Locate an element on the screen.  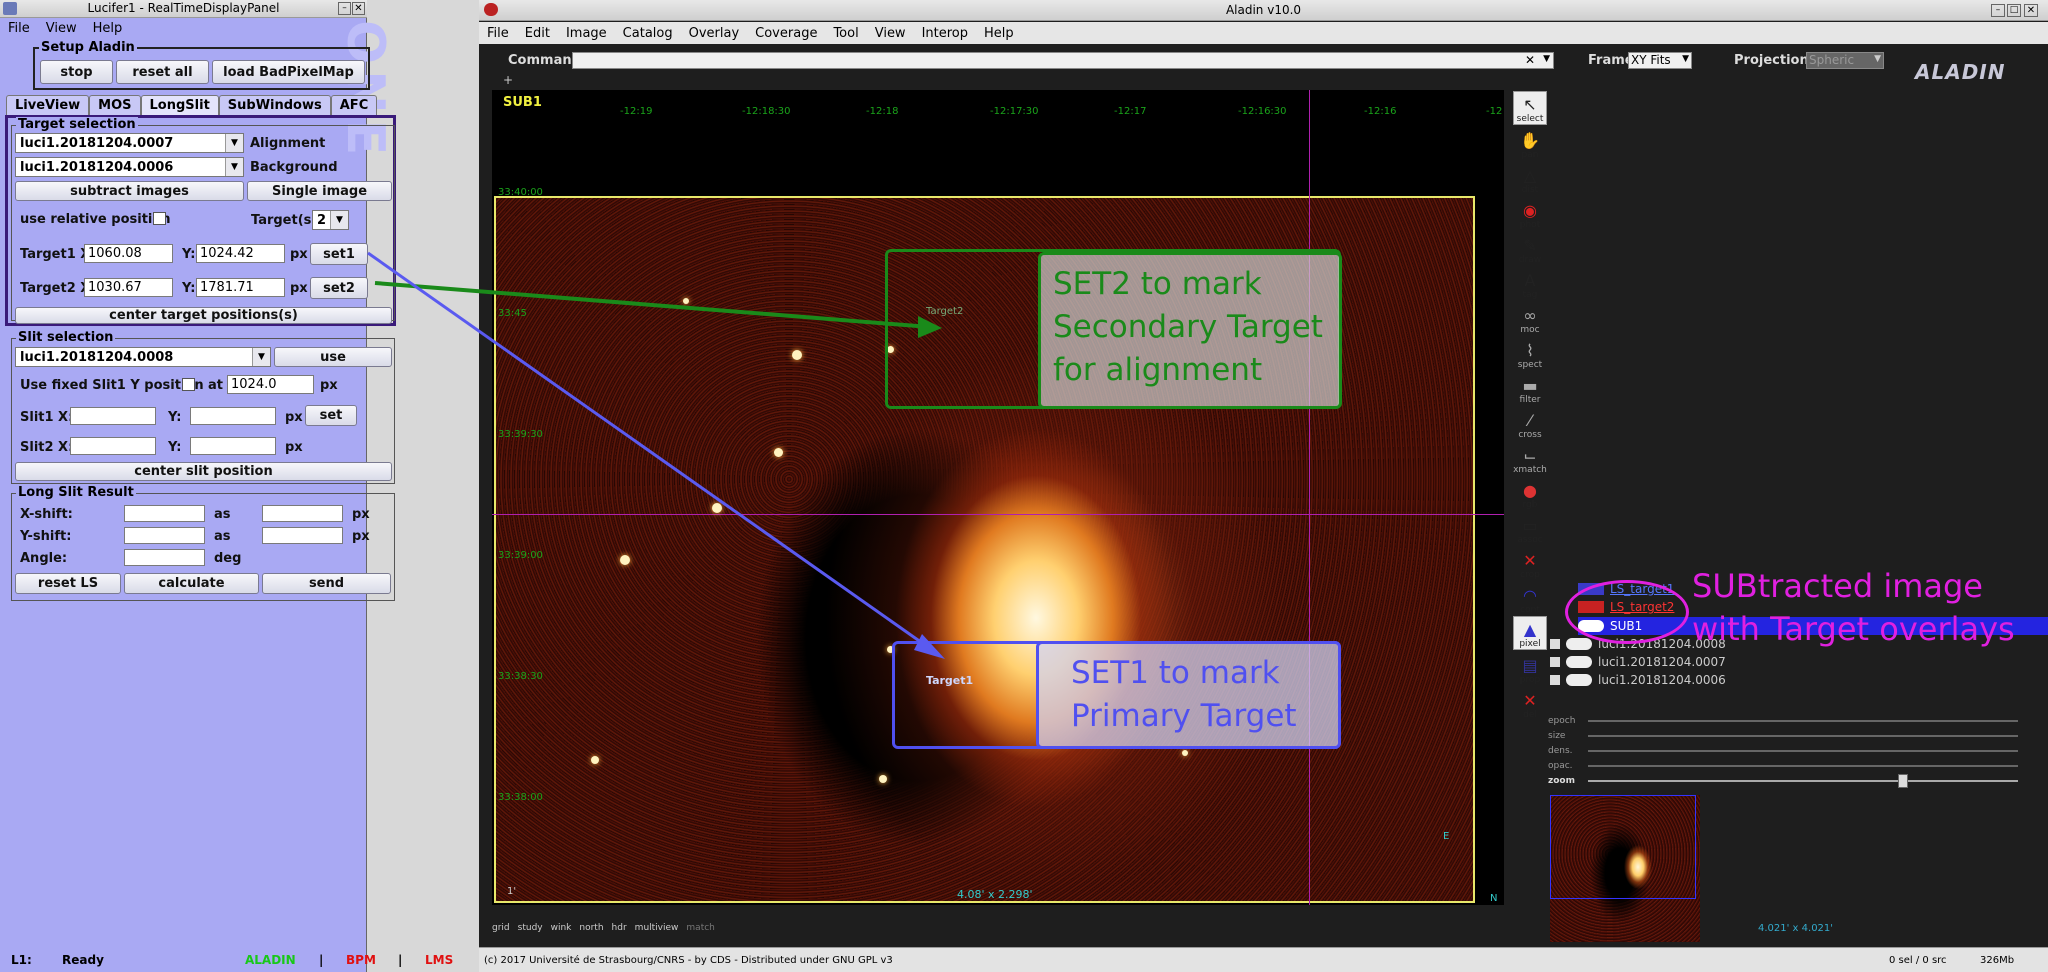
set1-arrowhead is located at coordinates (929, 646).